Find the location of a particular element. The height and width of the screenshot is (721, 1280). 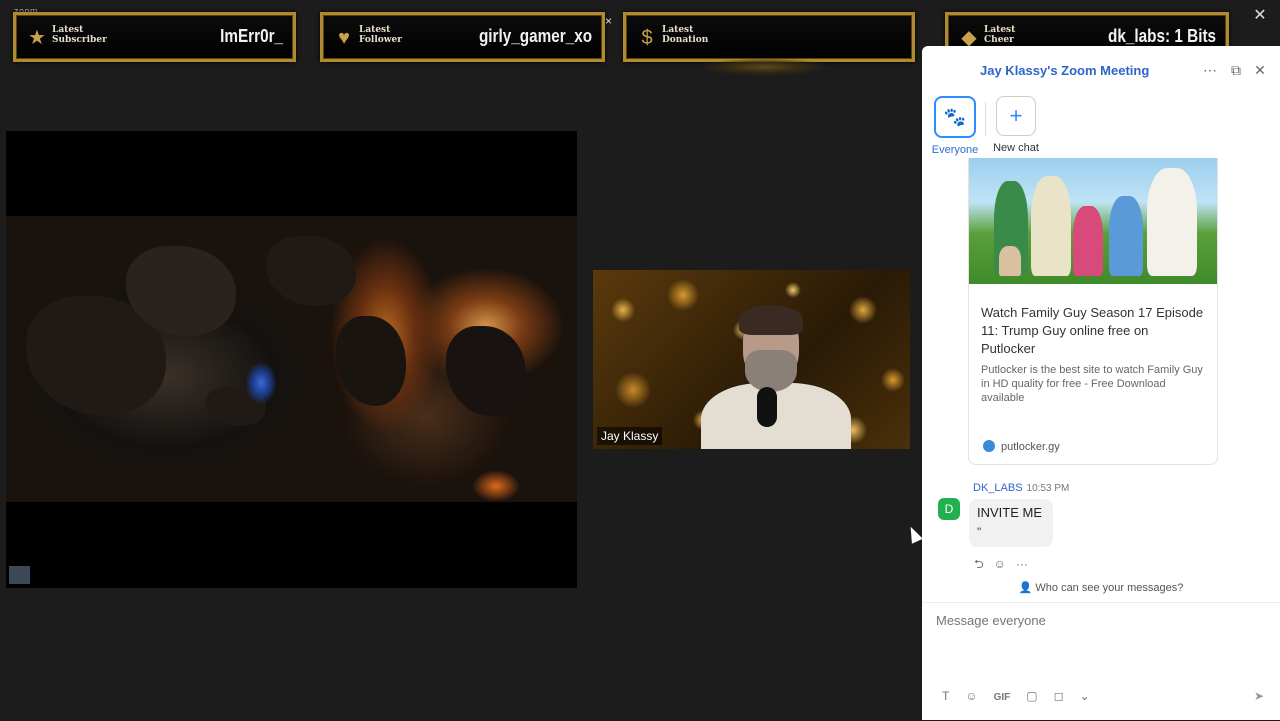

channel-new-chat: + New chat is located at coordinates (1016, 125).